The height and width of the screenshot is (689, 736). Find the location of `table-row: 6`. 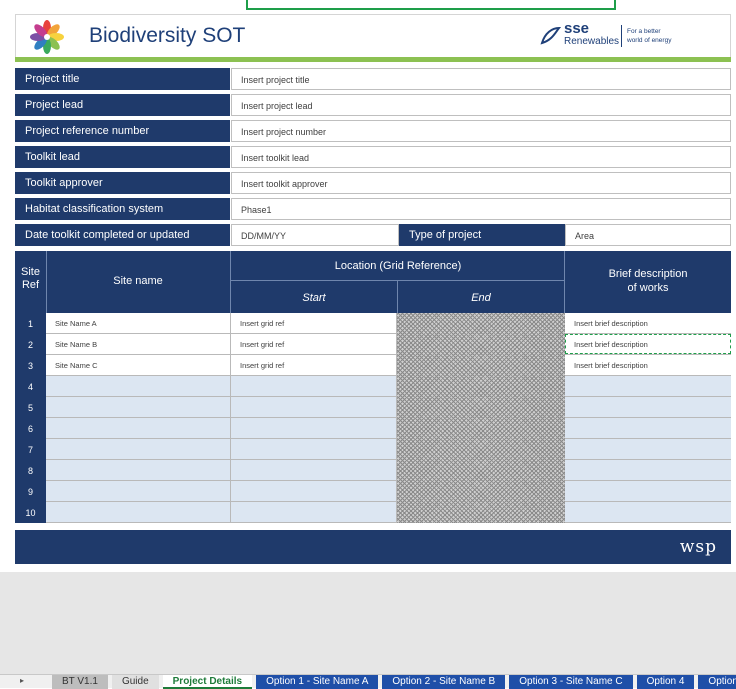

table-row: 6 is located at coordinates (373, 428).